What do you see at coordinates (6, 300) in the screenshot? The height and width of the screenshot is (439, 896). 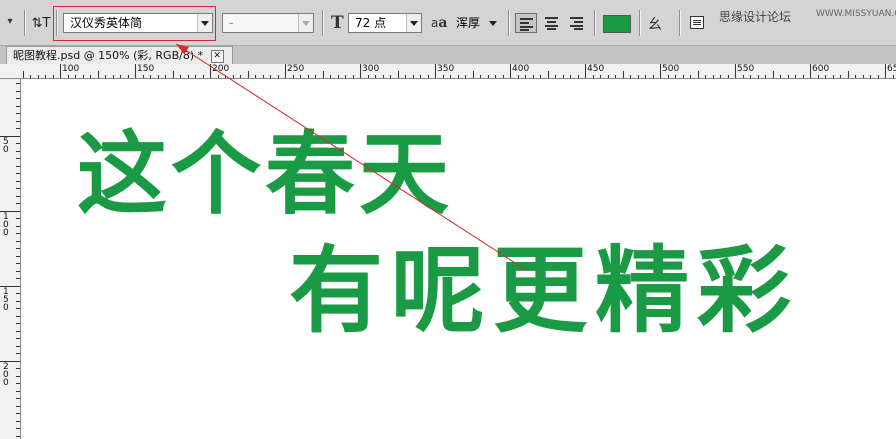 I see `ruler-label: 150` at bounding box center [6, 300].